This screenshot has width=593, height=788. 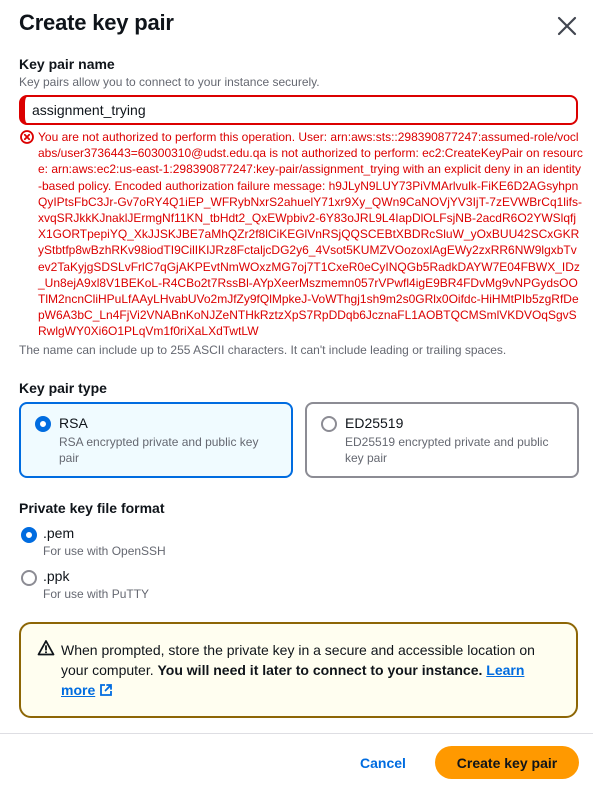 What do you see at coordinates (329, 424) in the screenshot?
I see `ed25519-radio` at bounding box center [329, 424].